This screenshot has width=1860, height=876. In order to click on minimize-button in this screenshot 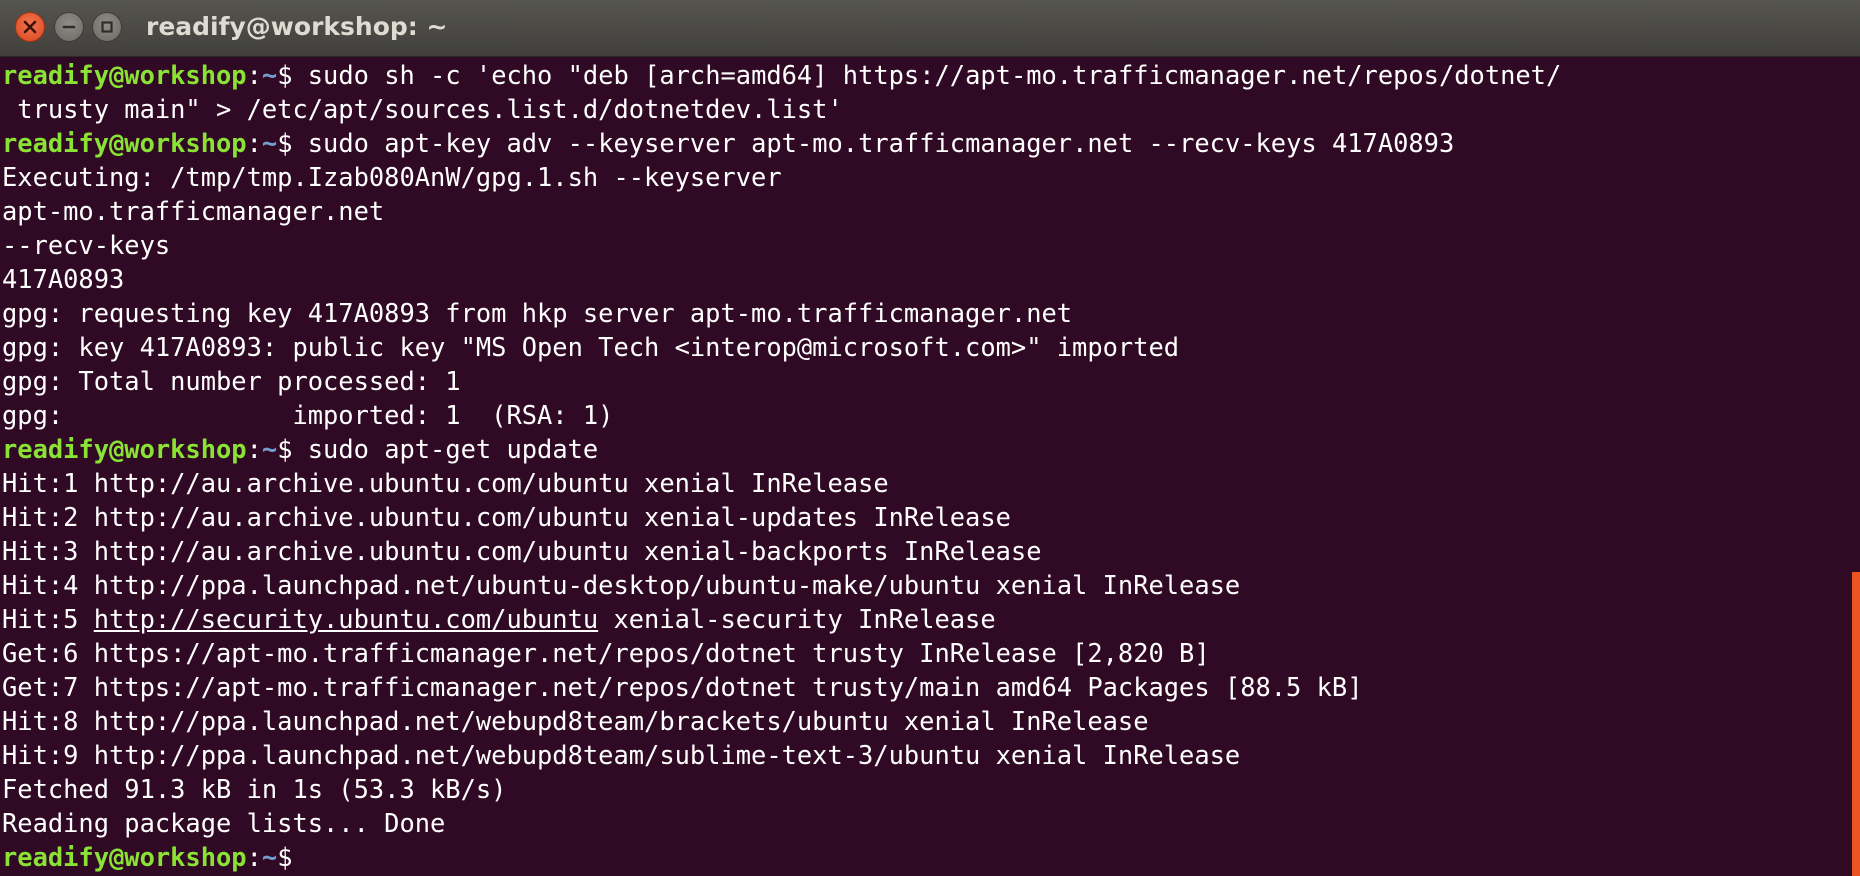, I will do `click(69, 27)`.